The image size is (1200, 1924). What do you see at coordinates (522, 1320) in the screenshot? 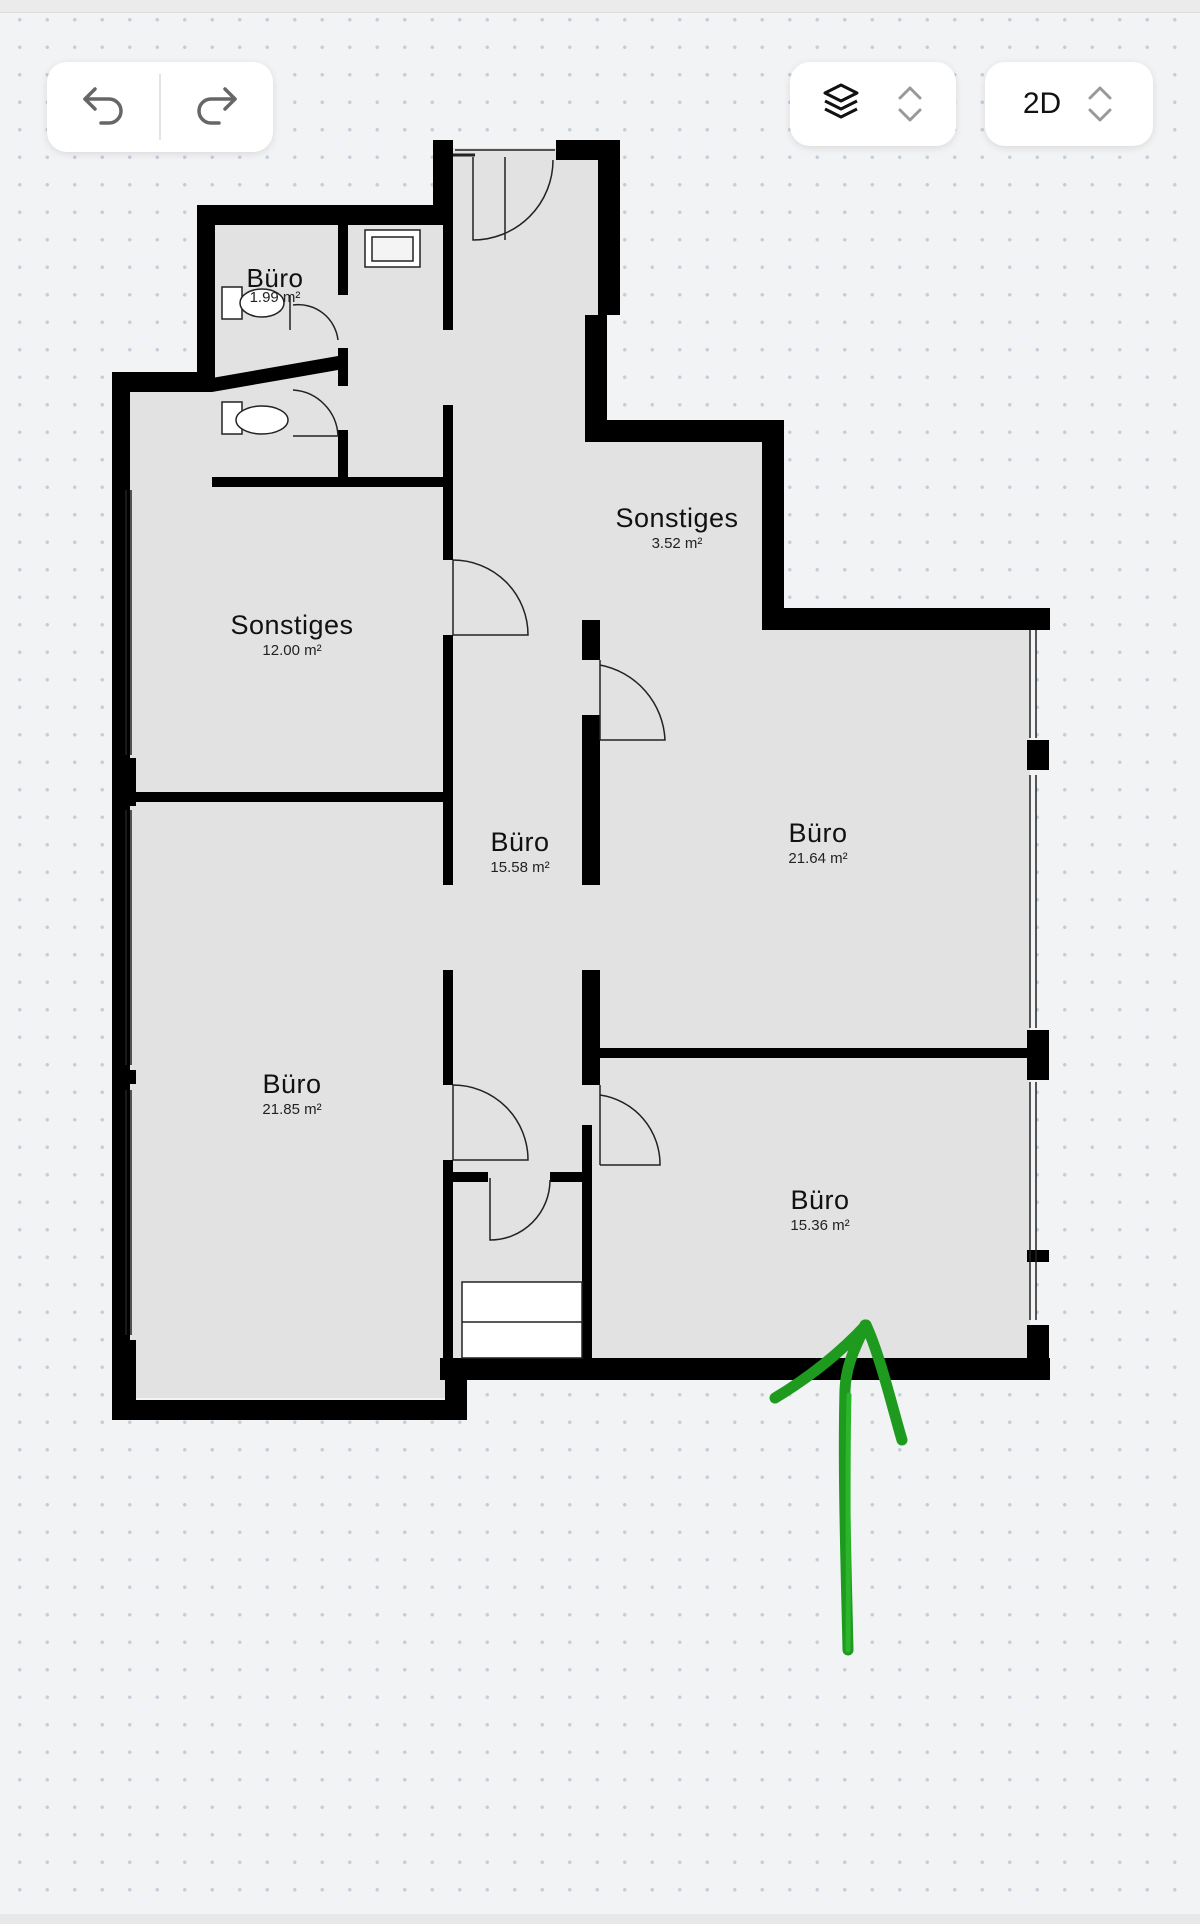
I see `kitchen-counter-icon` at bounding box center [522, 1320].